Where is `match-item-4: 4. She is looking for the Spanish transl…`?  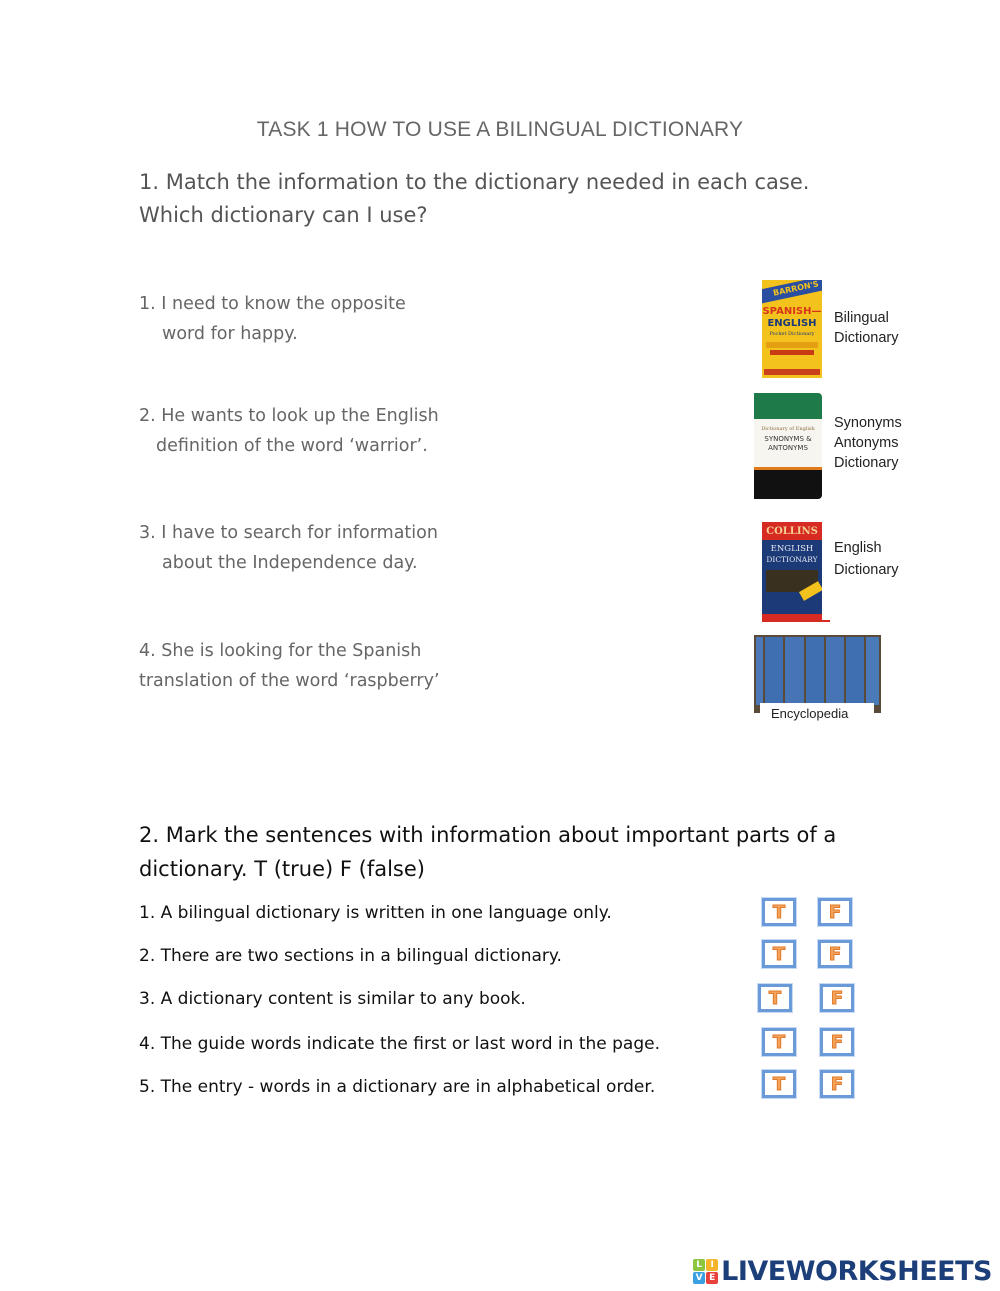 match-item-4: 4. She is looking for the Spanish transl… is located at coordinates (289, 666).